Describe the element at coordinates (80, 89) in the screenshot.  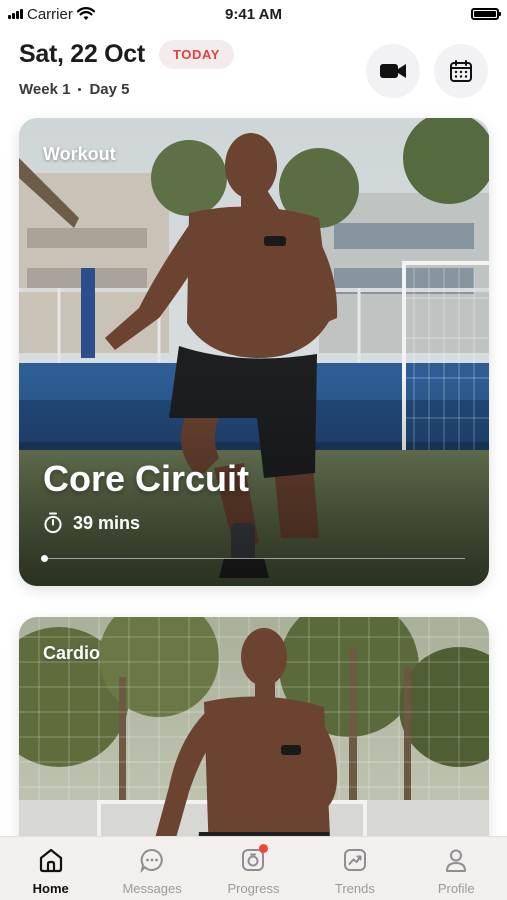
I see `separator-dot` at that location.